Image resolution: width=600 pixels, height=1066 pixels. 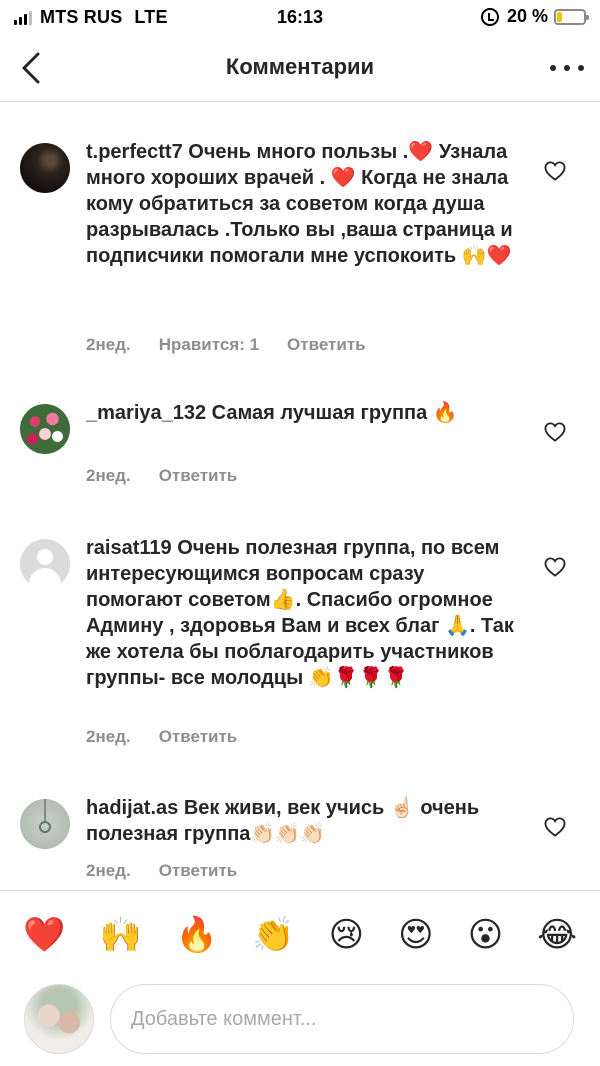 I want to click on battery-fill, so click(x=560, y=16).